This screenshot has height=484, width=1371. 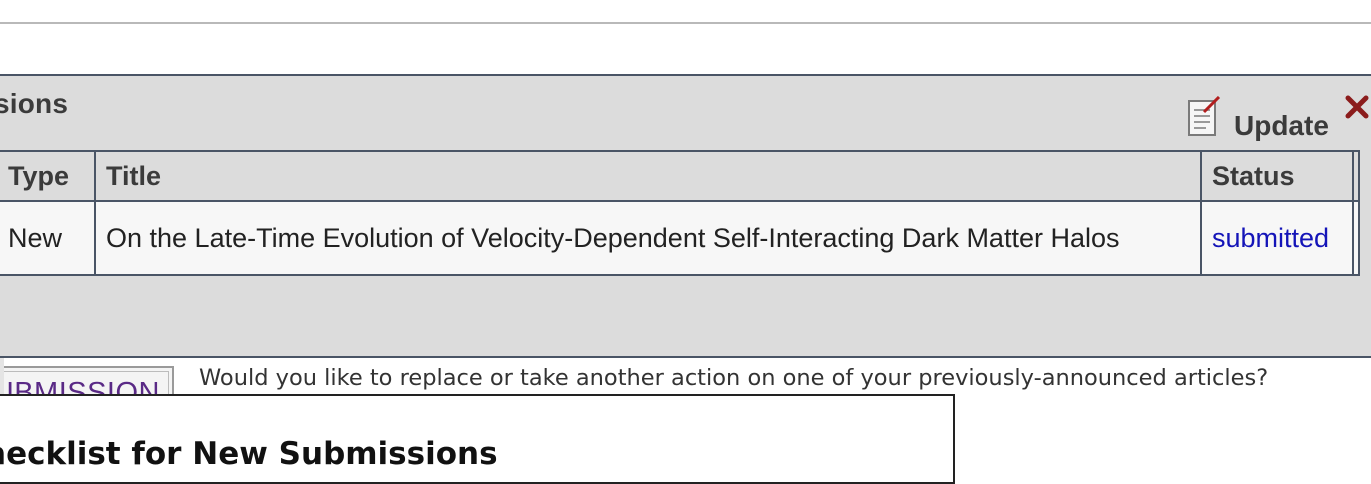 I want to click on checklist-box: hecklist for New Submissions, so click(x=477, y=439).